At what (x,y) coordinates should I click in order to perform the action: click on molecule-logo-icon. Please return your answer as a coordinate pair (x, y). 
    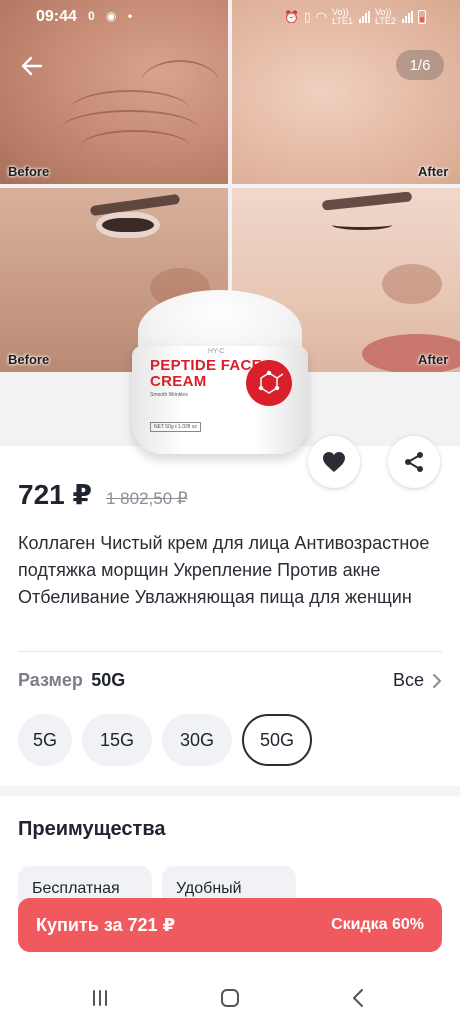
    Looking at the image, I should click on (269, 383).